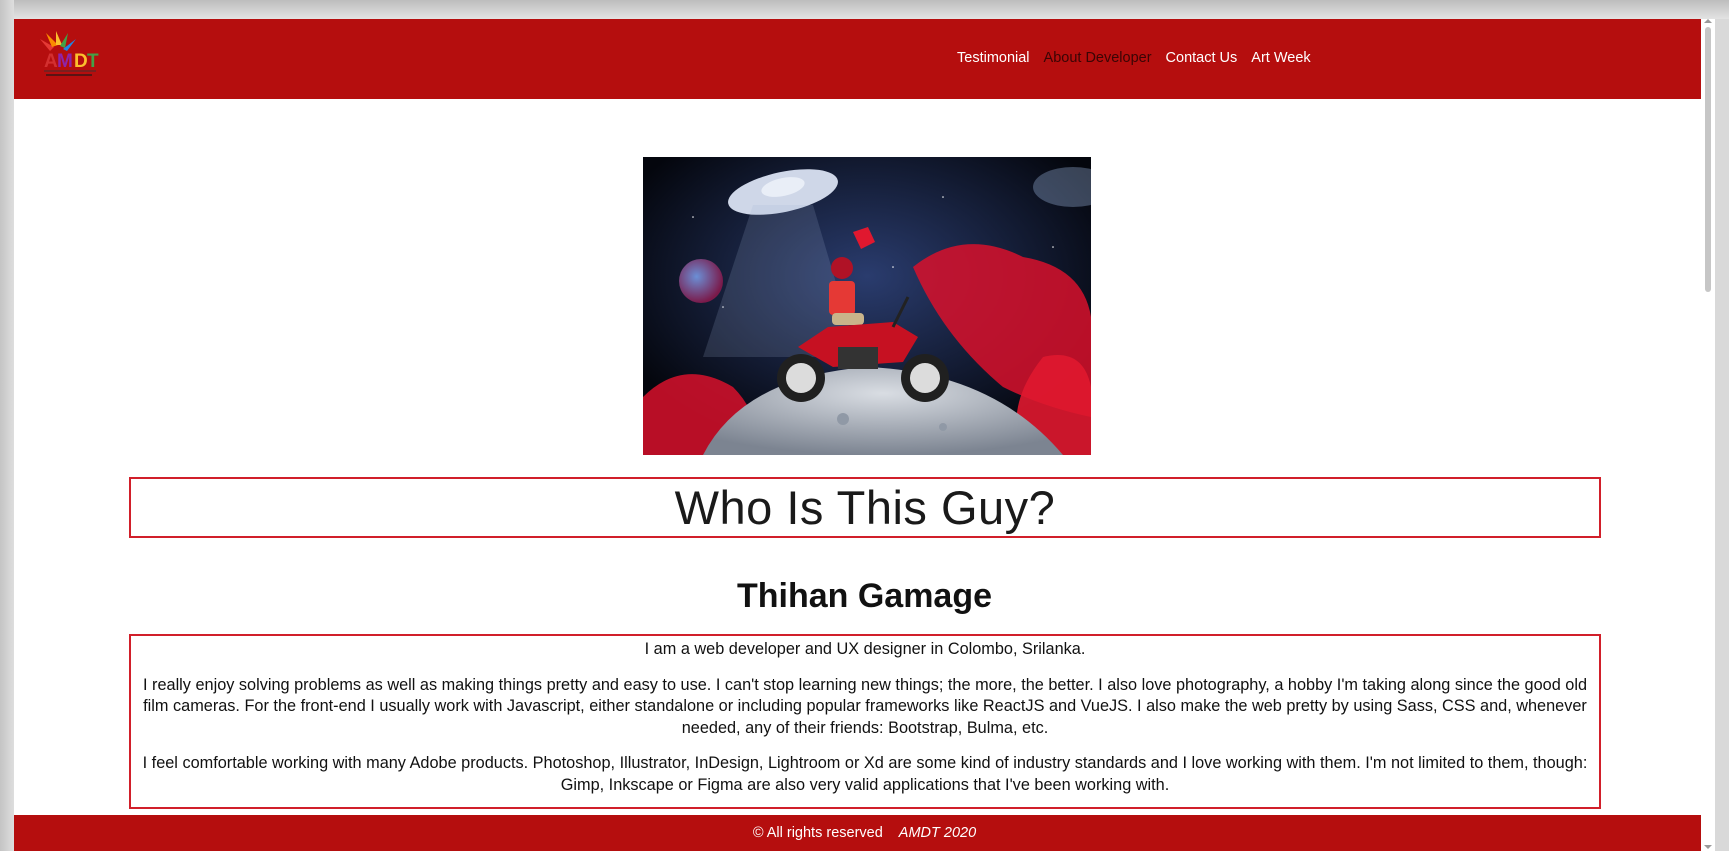  What do you see at coordinates (1280, 58) in the screenshot?
I see `nav-item-art-week: Art Week` at bounding box center [1280, 58].